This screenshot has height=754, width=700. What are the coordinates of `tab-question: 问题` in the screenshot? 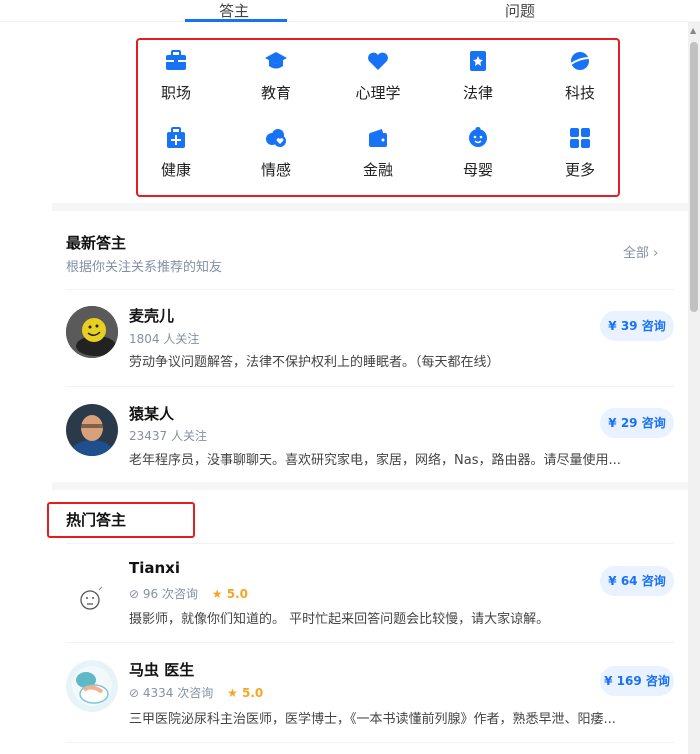 It's located at (520, 10).